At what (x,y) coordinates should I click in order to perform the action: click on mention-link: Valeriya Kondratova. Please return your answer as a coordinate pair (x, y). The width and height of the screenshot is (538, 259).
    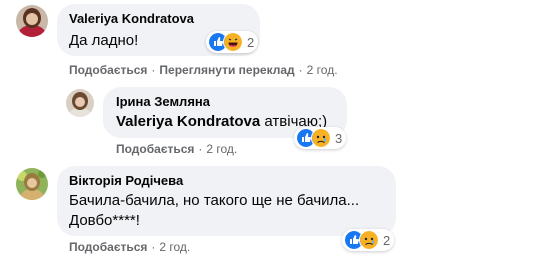
    Looking at the image, I should click on (188, 121).